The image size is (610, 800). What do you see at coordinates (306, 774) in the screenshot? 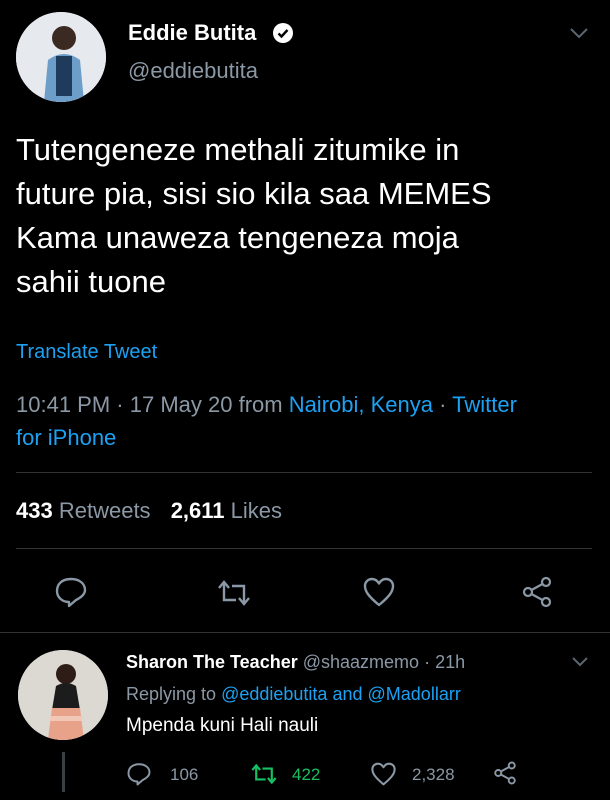
I see `reply-retweet-count: 422` at bounding box center [306, 774].